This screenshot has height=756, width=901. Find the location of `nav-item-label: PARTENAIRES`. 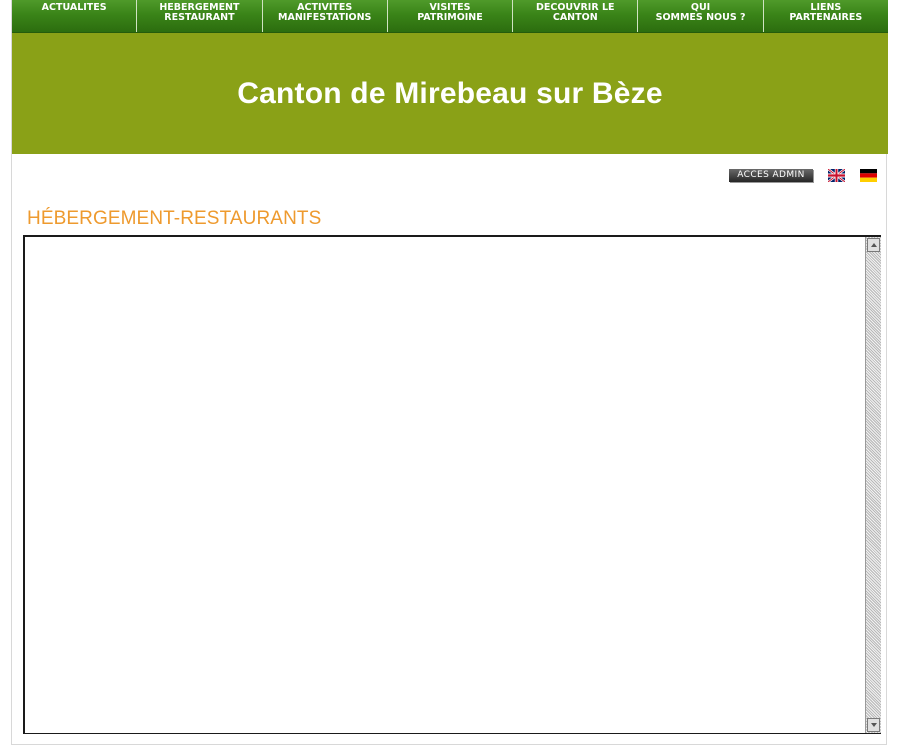

nav-item-label: PARTENAIRES is located at coordinates (826, 17).